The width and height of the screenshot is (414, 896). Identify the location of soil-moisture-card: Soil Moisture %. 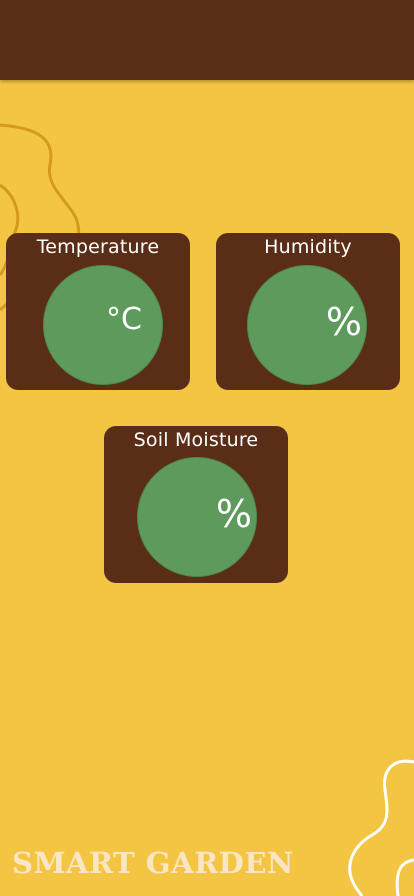
(196, 504).